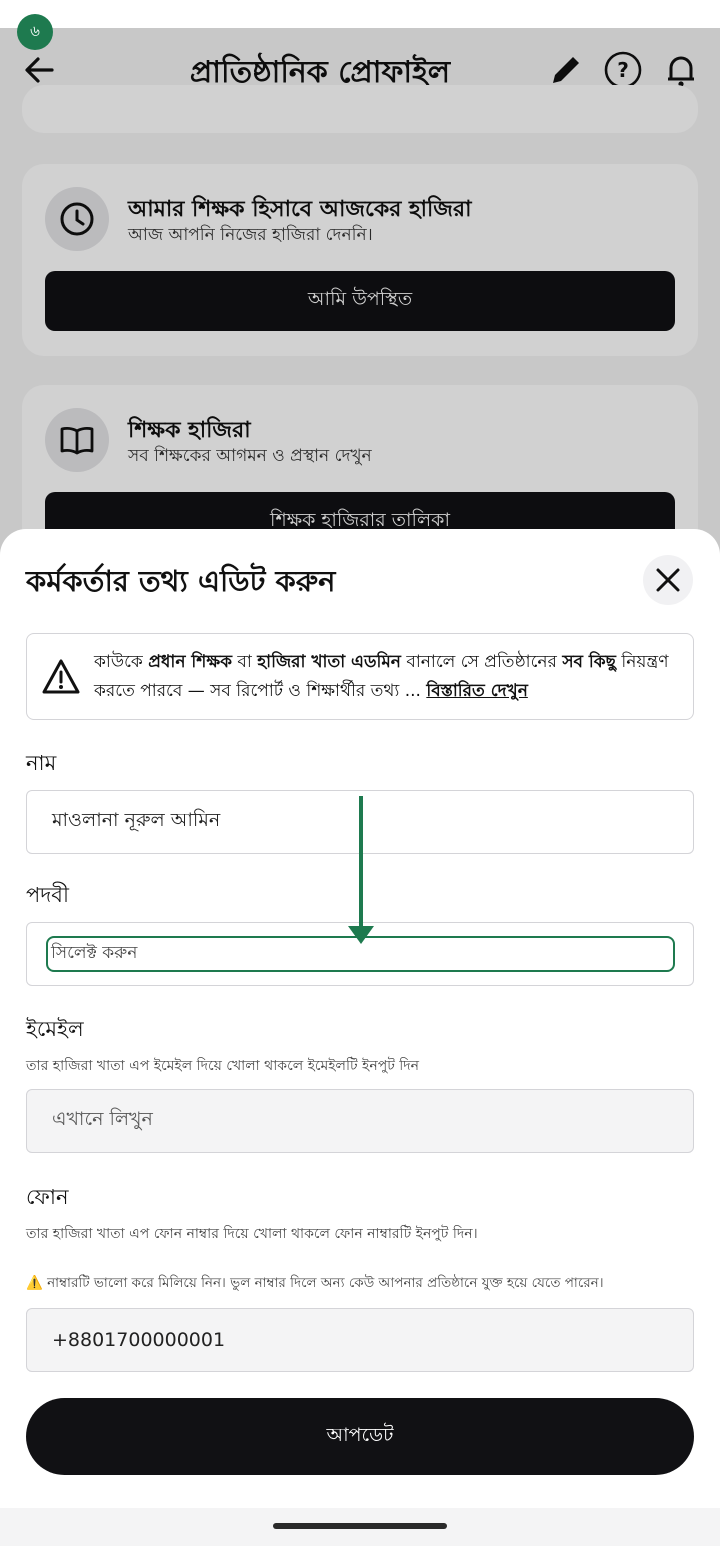 The image size is (720, 1546). What do you see at coordinates (481, 662) in the screenshot?
I see `warning-text-part: বানালে সে প্রতিষ্ঠানের` at bounding box center [481, 662].